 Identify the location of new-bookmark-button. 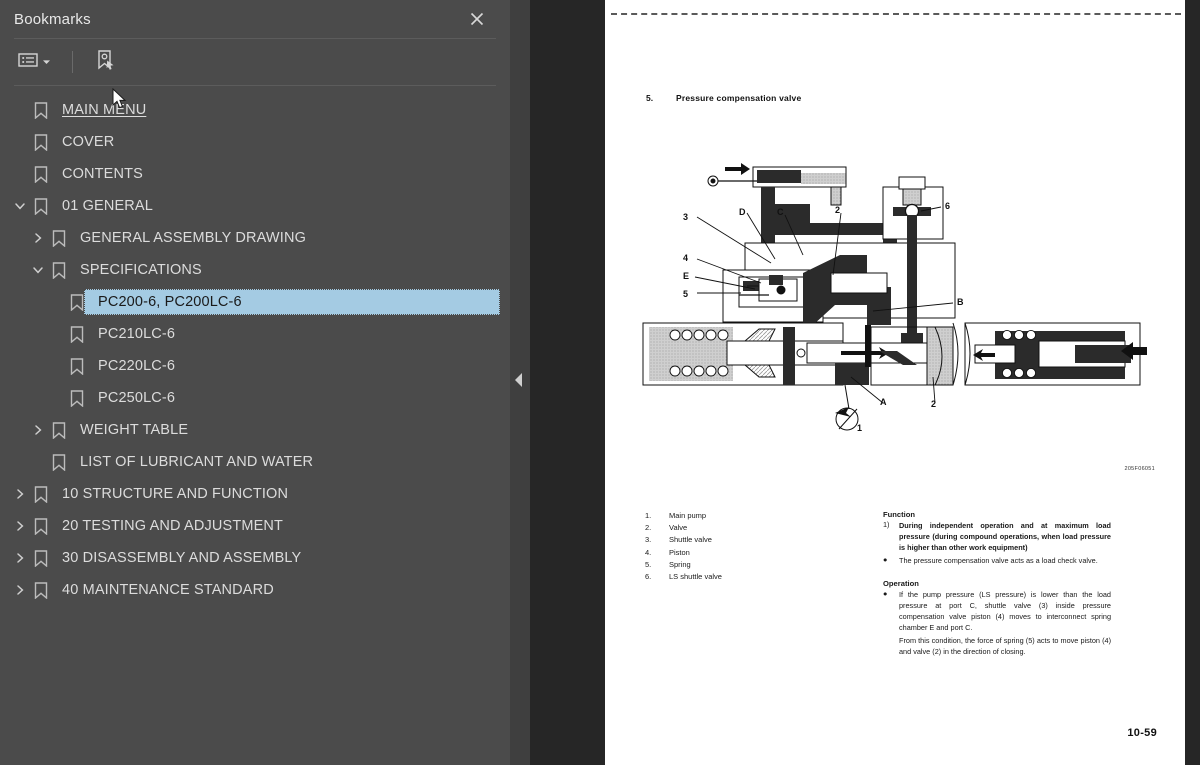
(105, 62).